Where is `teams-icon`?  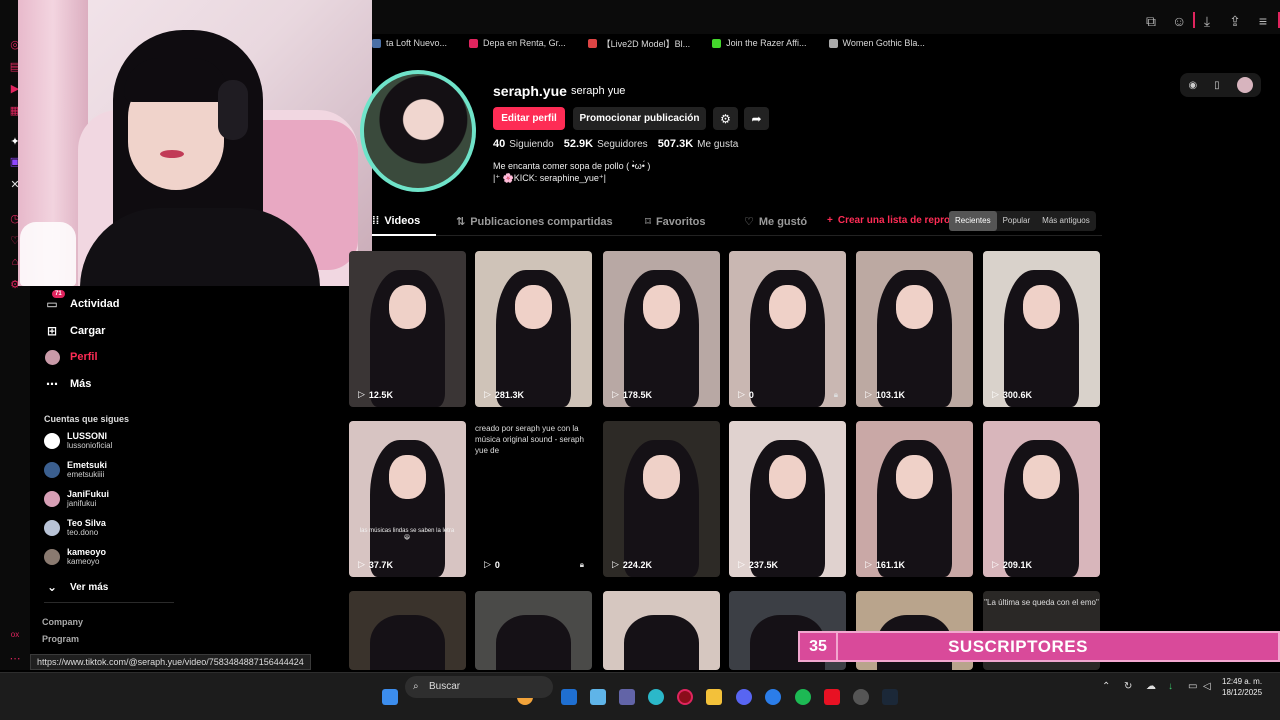
teams-icon is located at coordinates (627, 697).